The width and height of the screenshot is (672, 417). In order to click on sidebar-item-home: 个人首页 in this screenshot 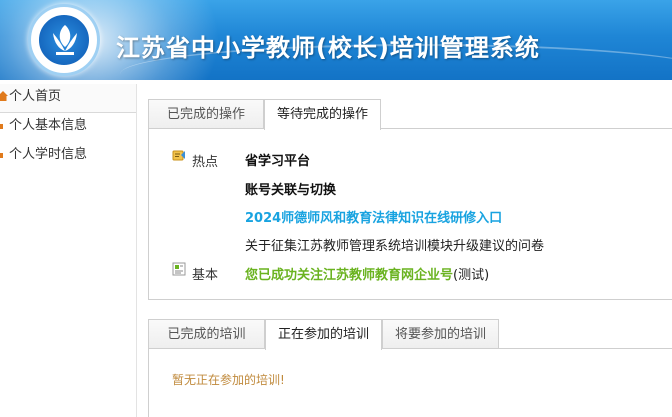, I will do `click(68, 98)`.